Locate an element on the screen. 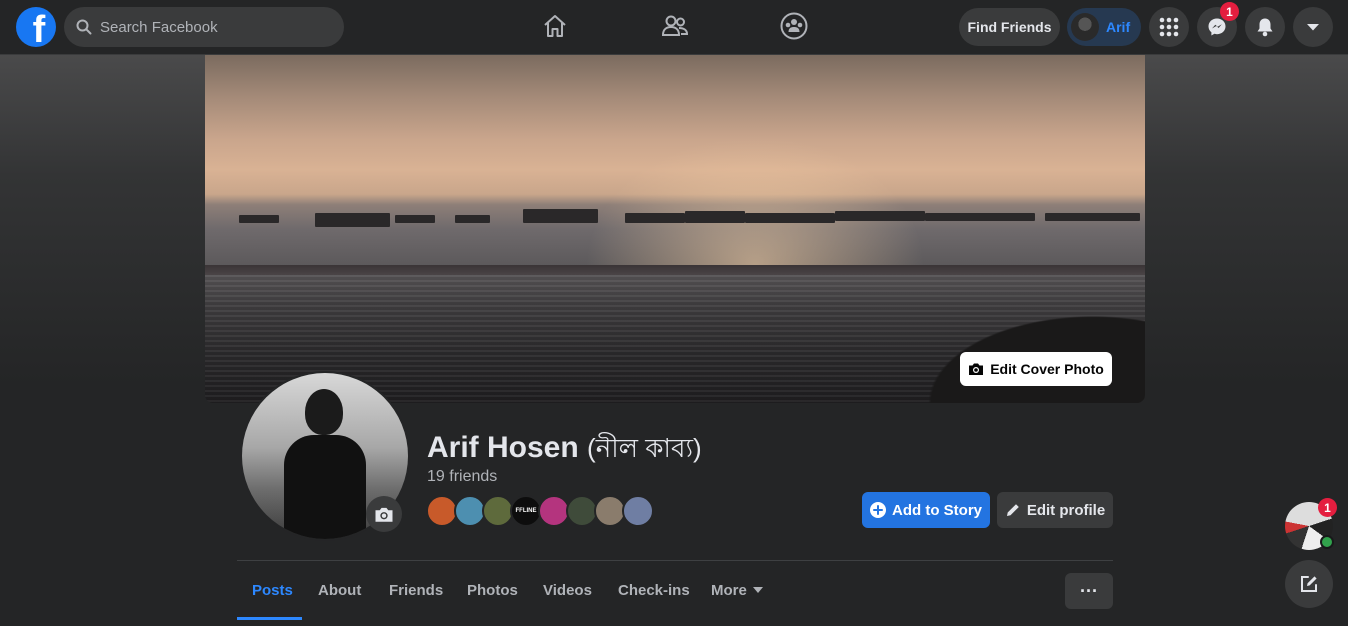  header-divider is located at coordinates (675, 560).